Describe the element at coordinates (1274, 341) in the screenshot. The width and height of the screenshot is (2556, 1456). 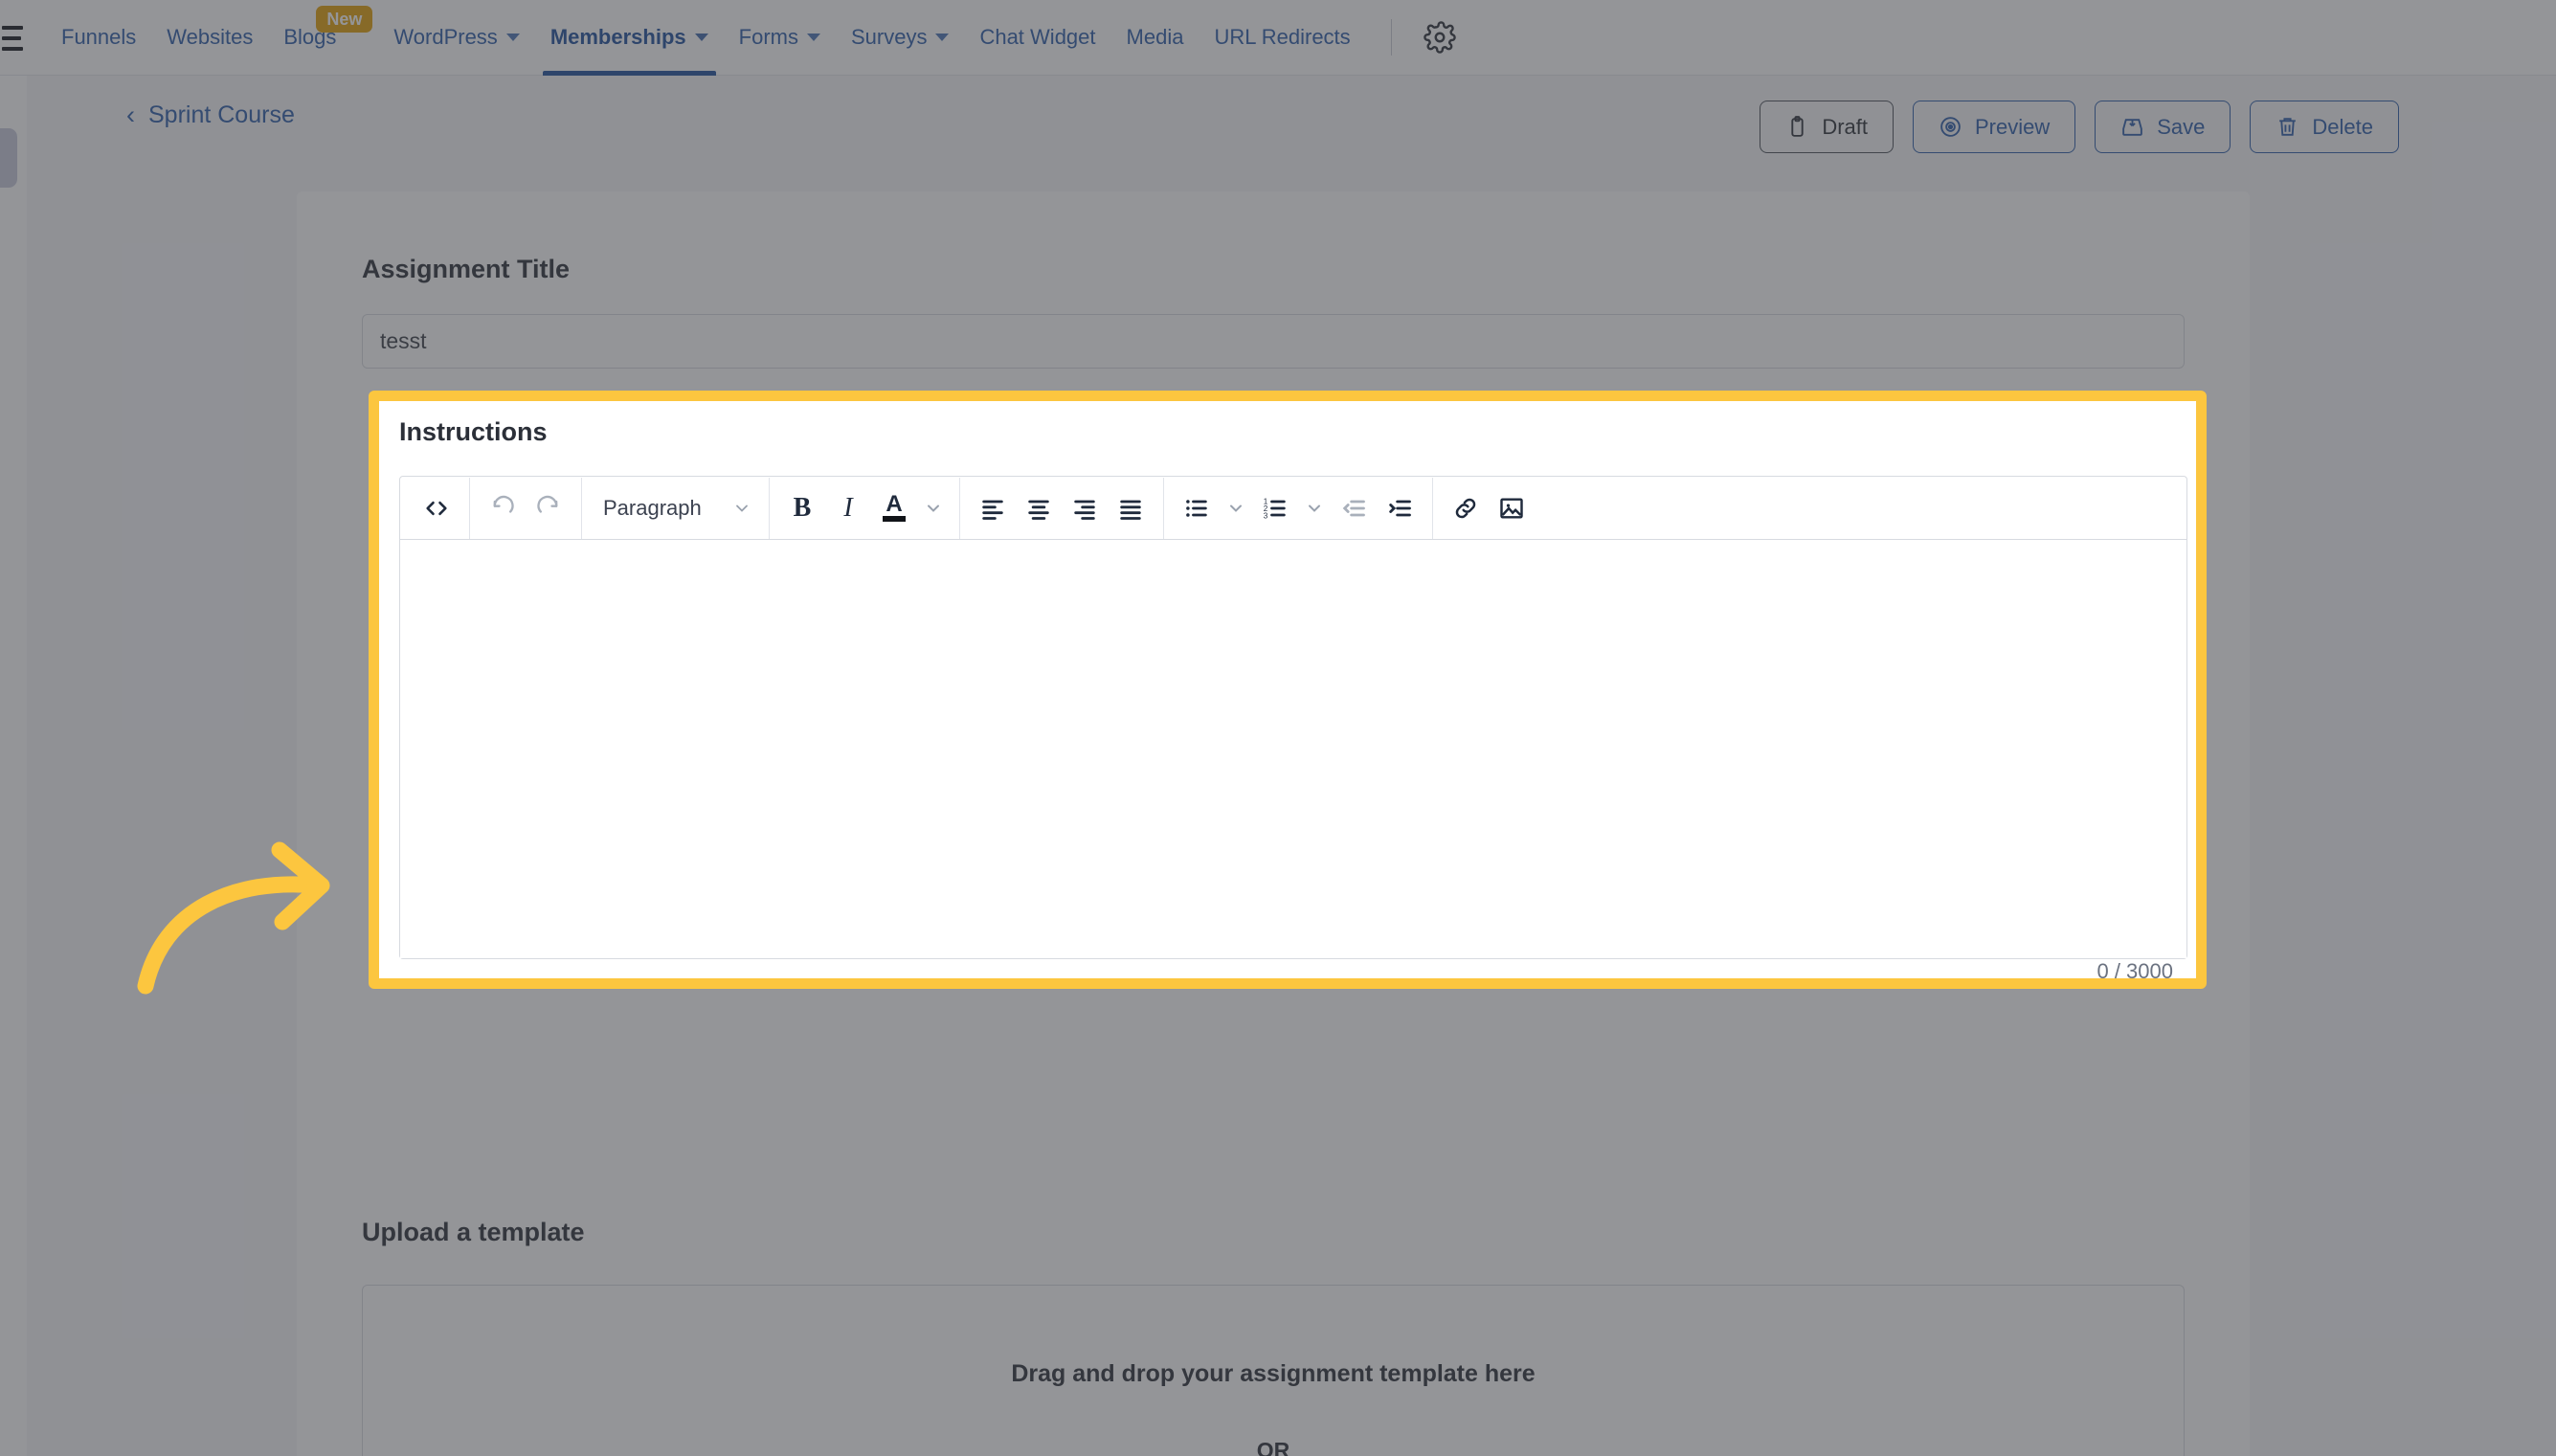
I see `assignment-title-input` at that location.